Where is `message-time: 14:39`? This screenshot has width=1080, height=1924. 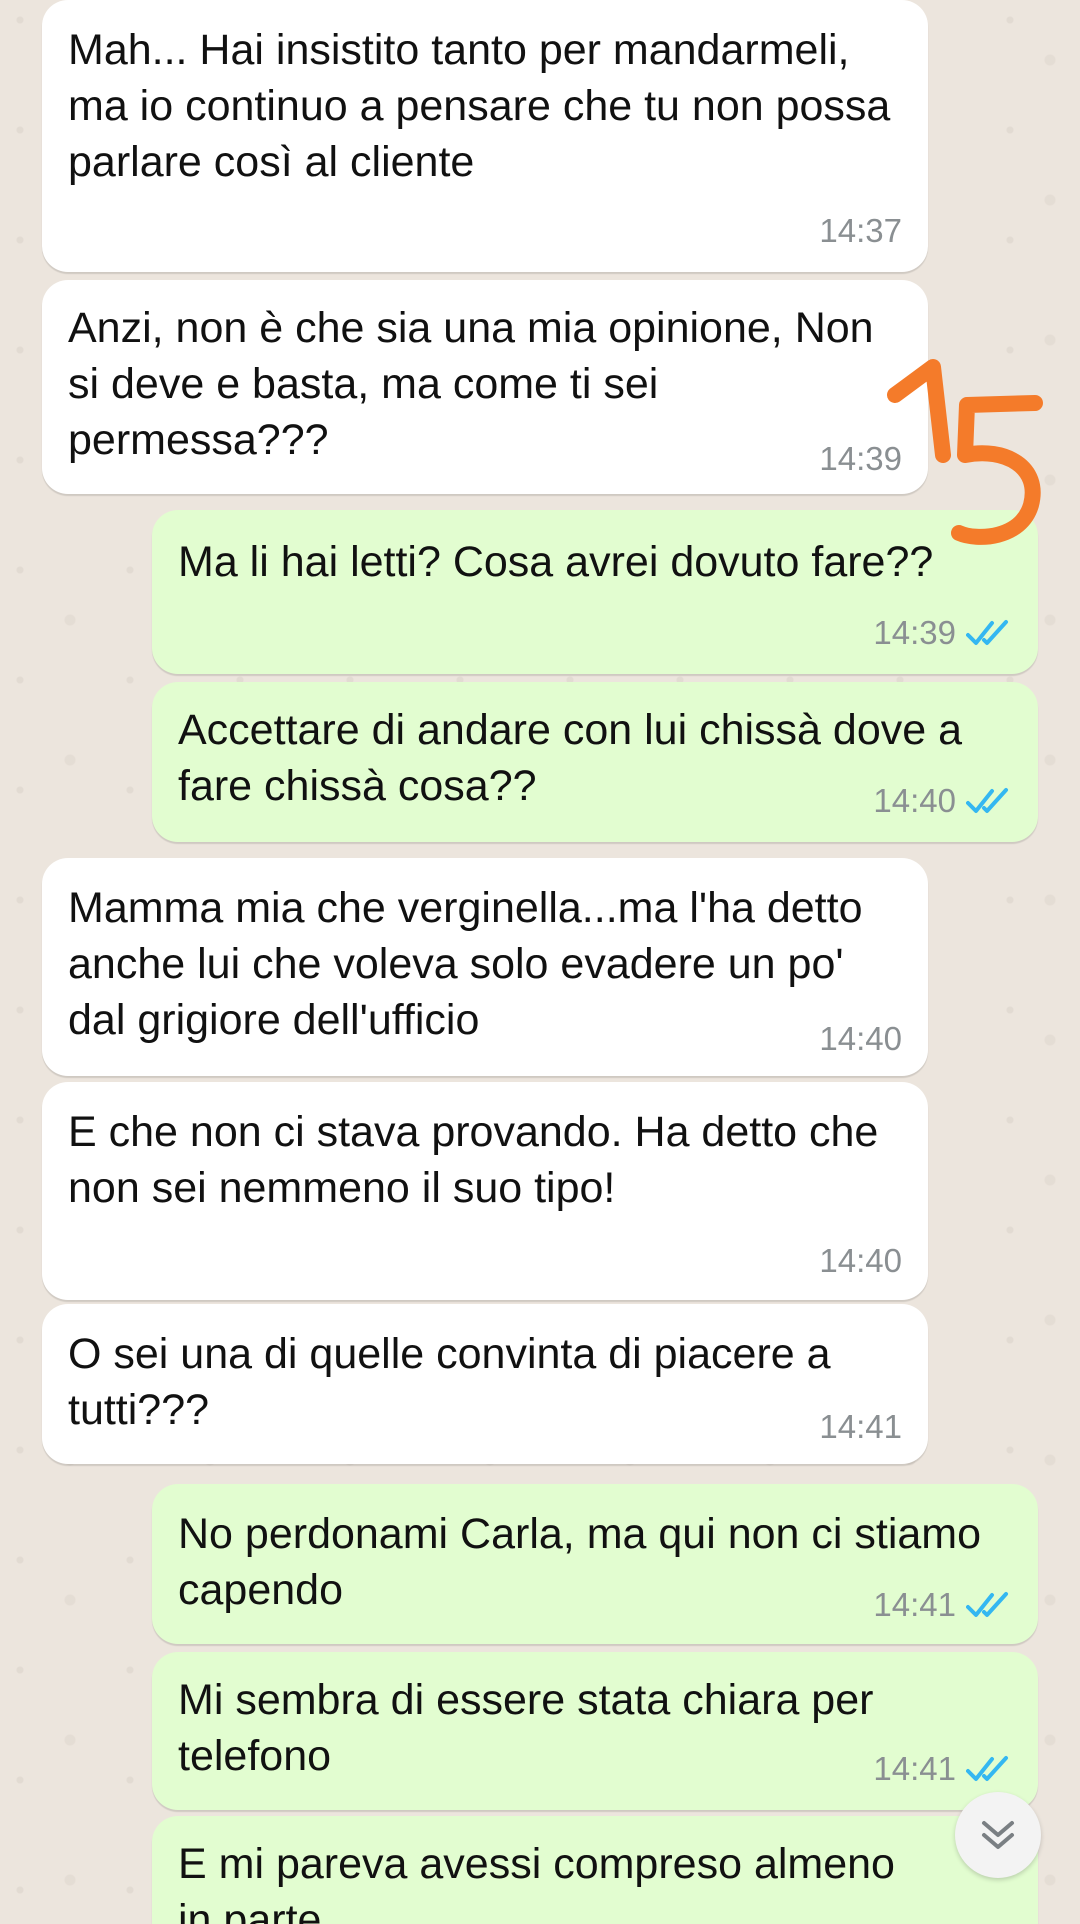 message-time: 14:39 is located at coordinates (914, 632).